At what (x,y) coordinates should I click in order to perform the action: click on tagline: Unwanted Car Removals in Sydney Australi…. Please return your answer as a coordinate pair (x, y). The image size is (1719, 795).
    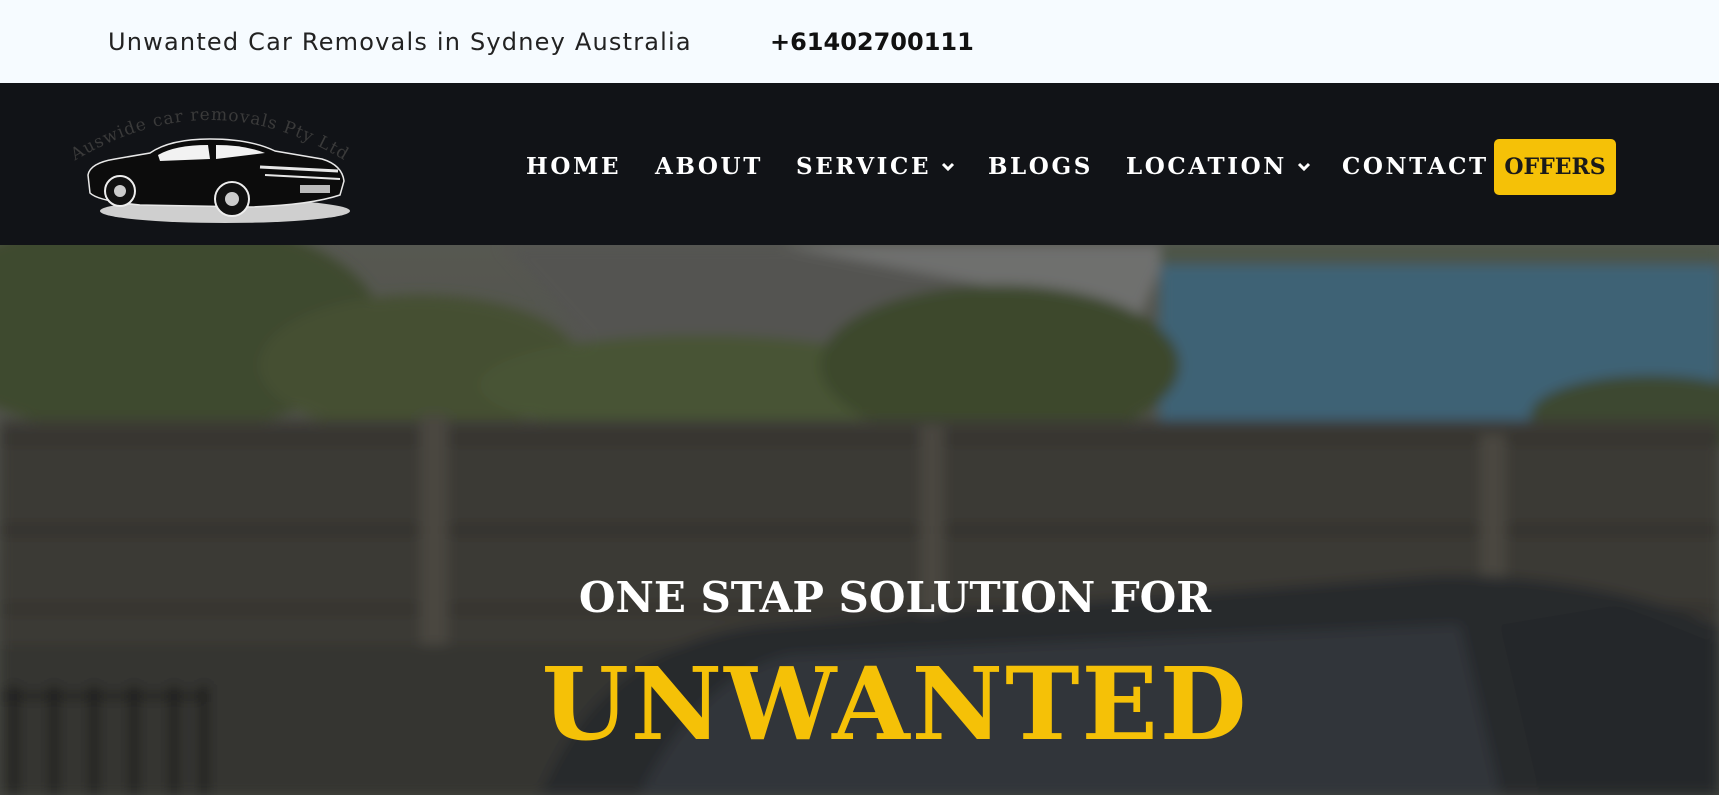
    Looking at the image, I should click on (400, 42).